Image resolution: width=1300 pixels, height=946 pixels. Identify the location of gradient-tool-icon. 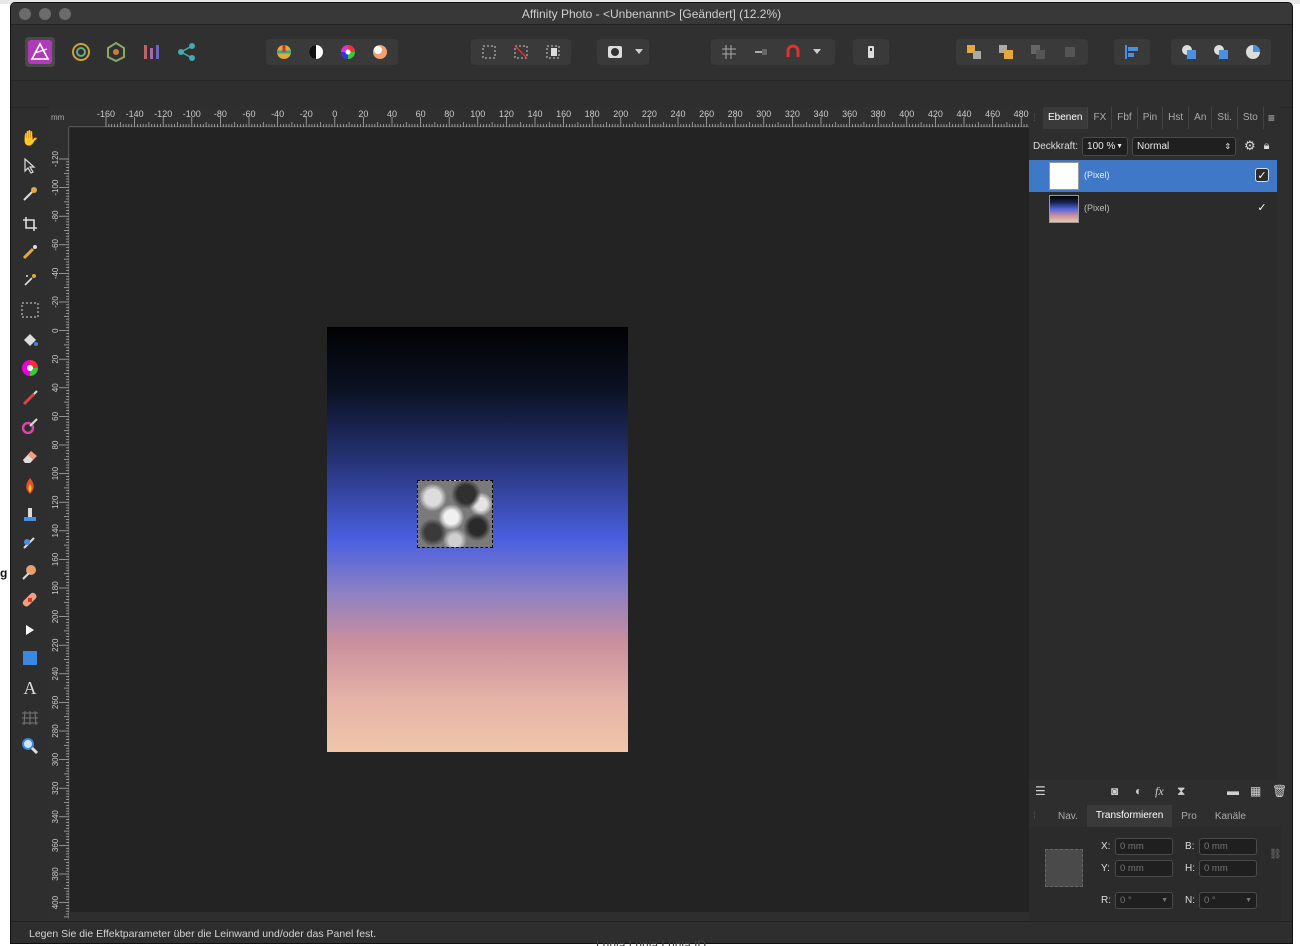
(30, 368).